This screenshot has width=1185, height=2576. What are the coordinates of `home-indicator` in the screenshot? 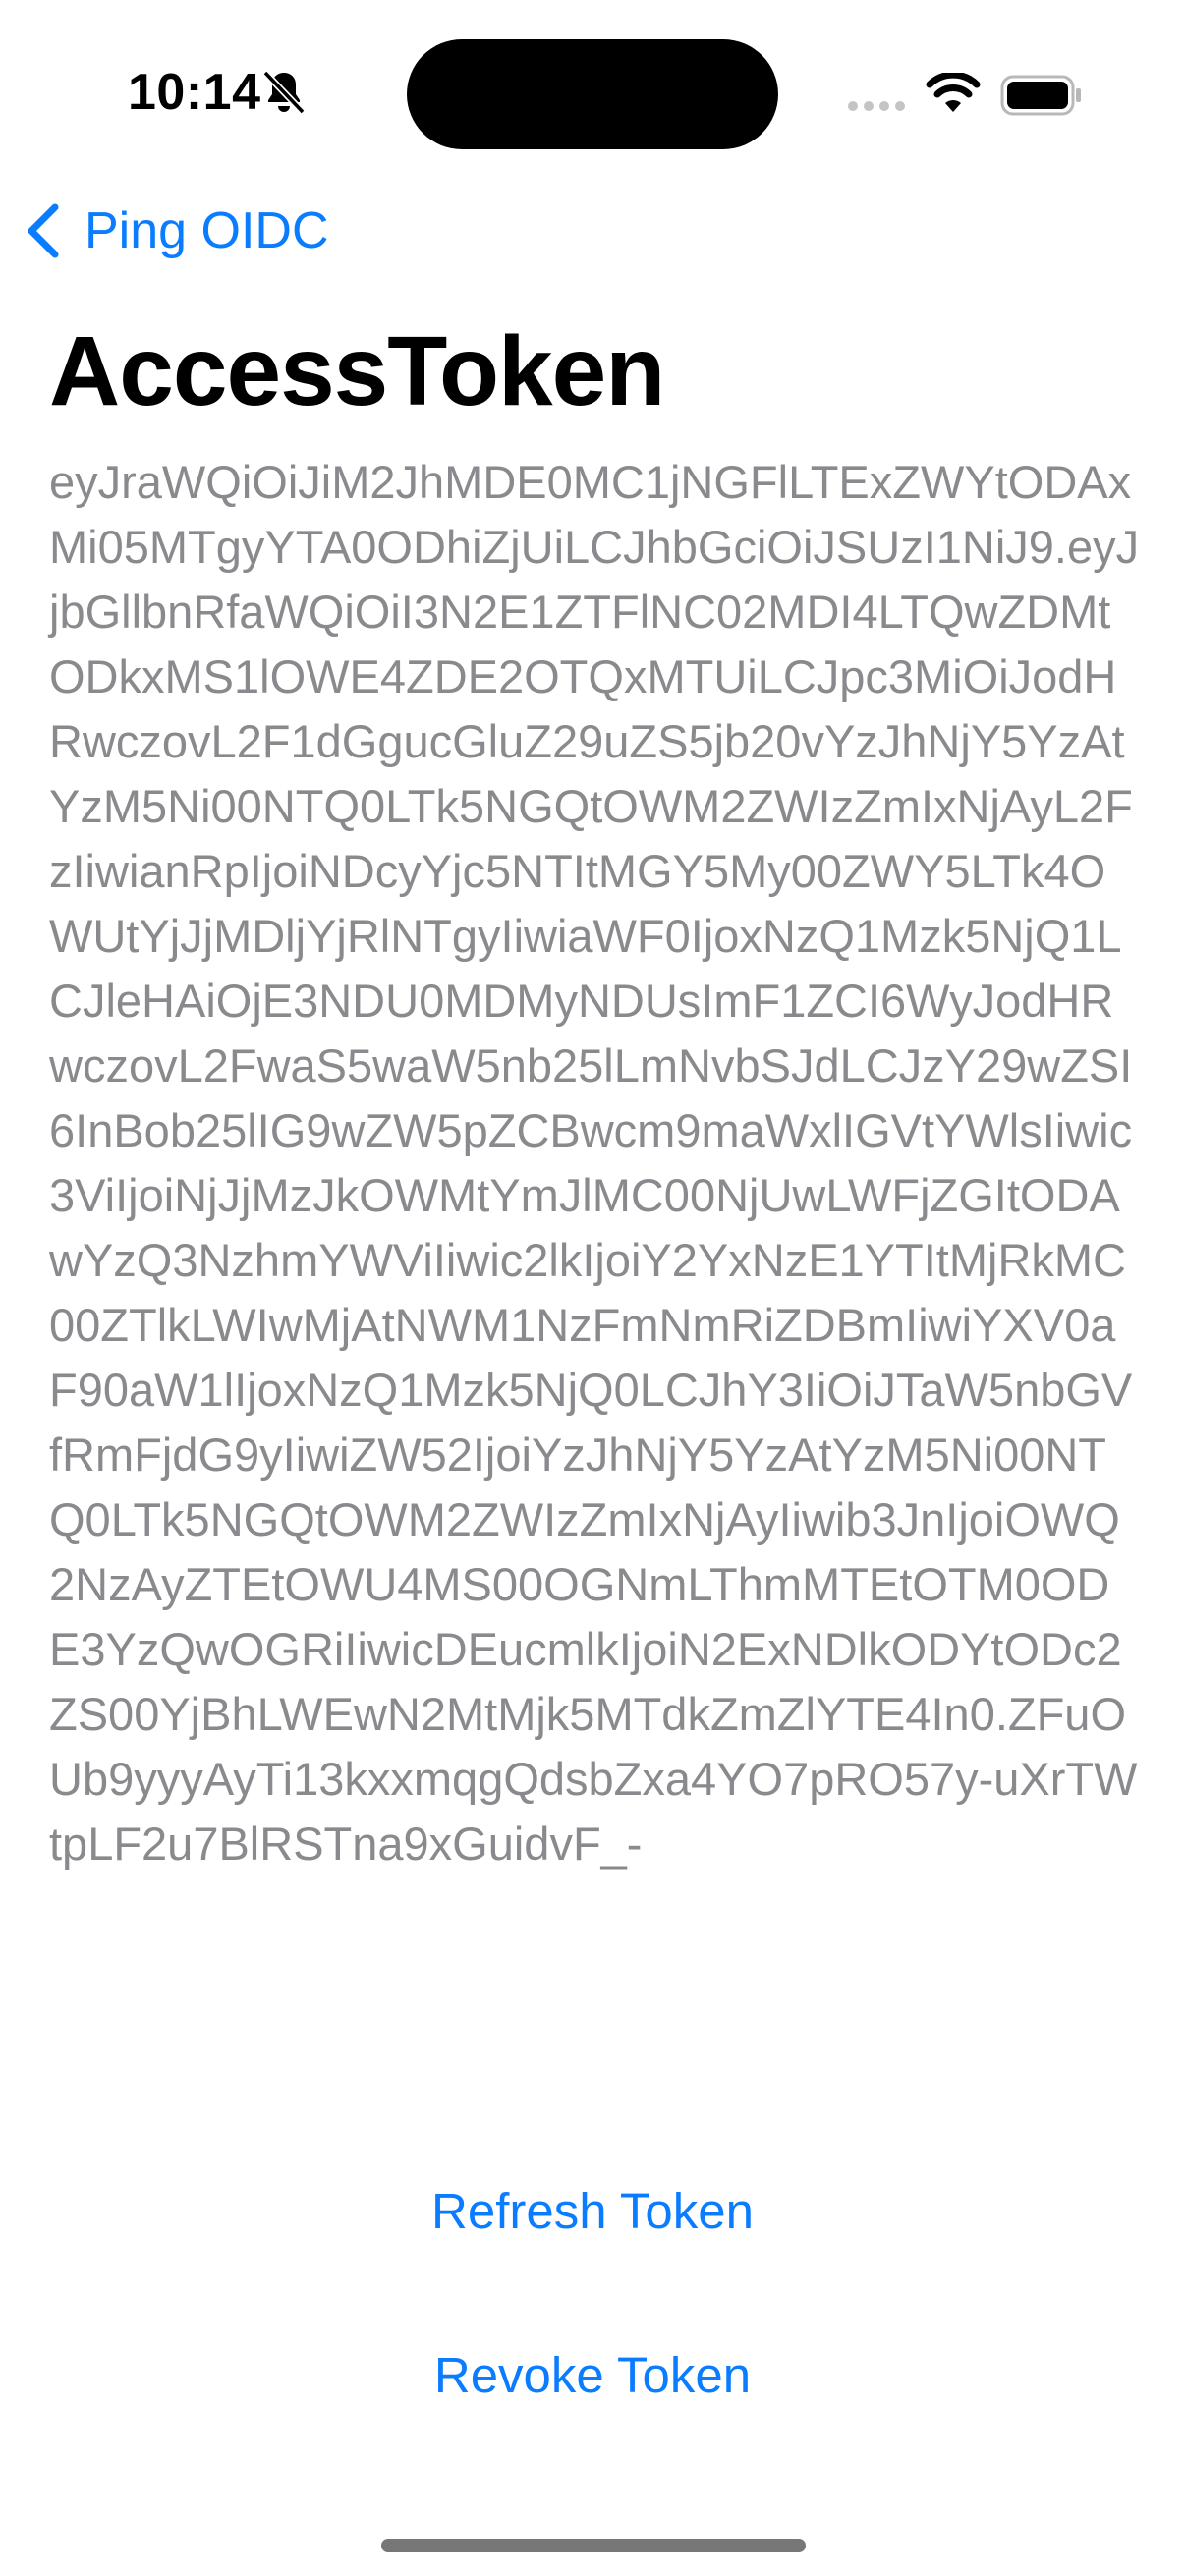 It's located at (594, 2545).